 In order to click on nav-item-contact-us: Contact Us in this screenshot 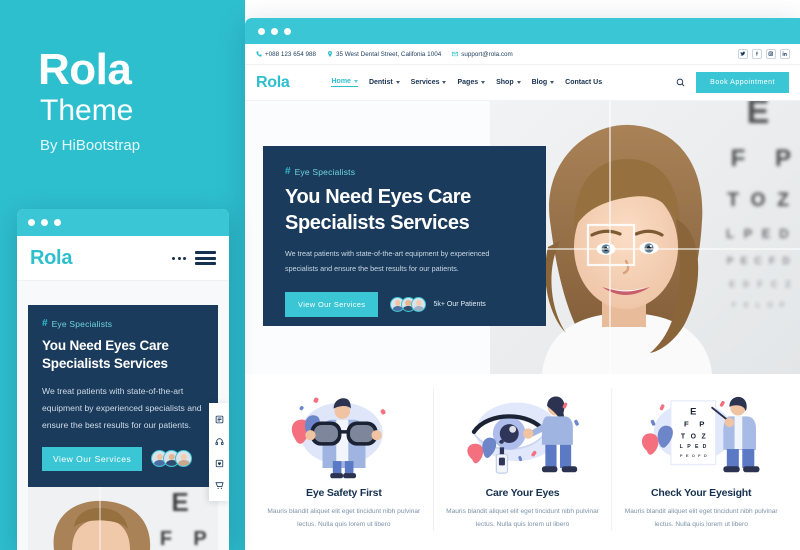, I will do `click(583, 82)`.